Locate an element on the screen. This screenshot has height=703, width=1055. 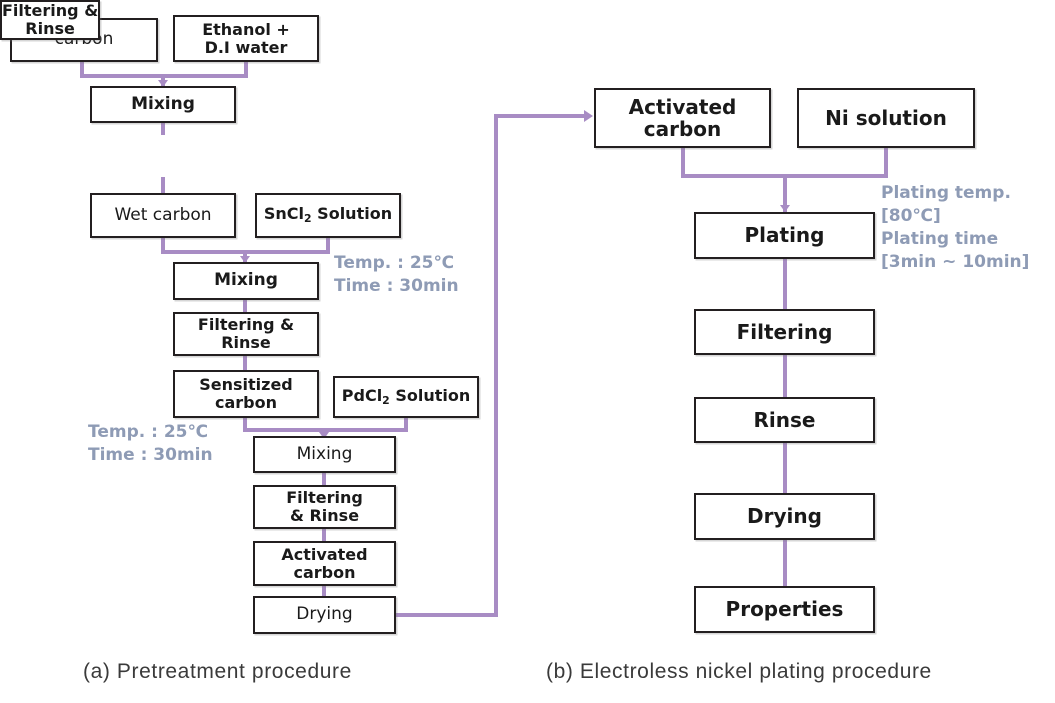
node-pdcl2-solution: PdCl2 Solution is located at coordinates (406, 397).